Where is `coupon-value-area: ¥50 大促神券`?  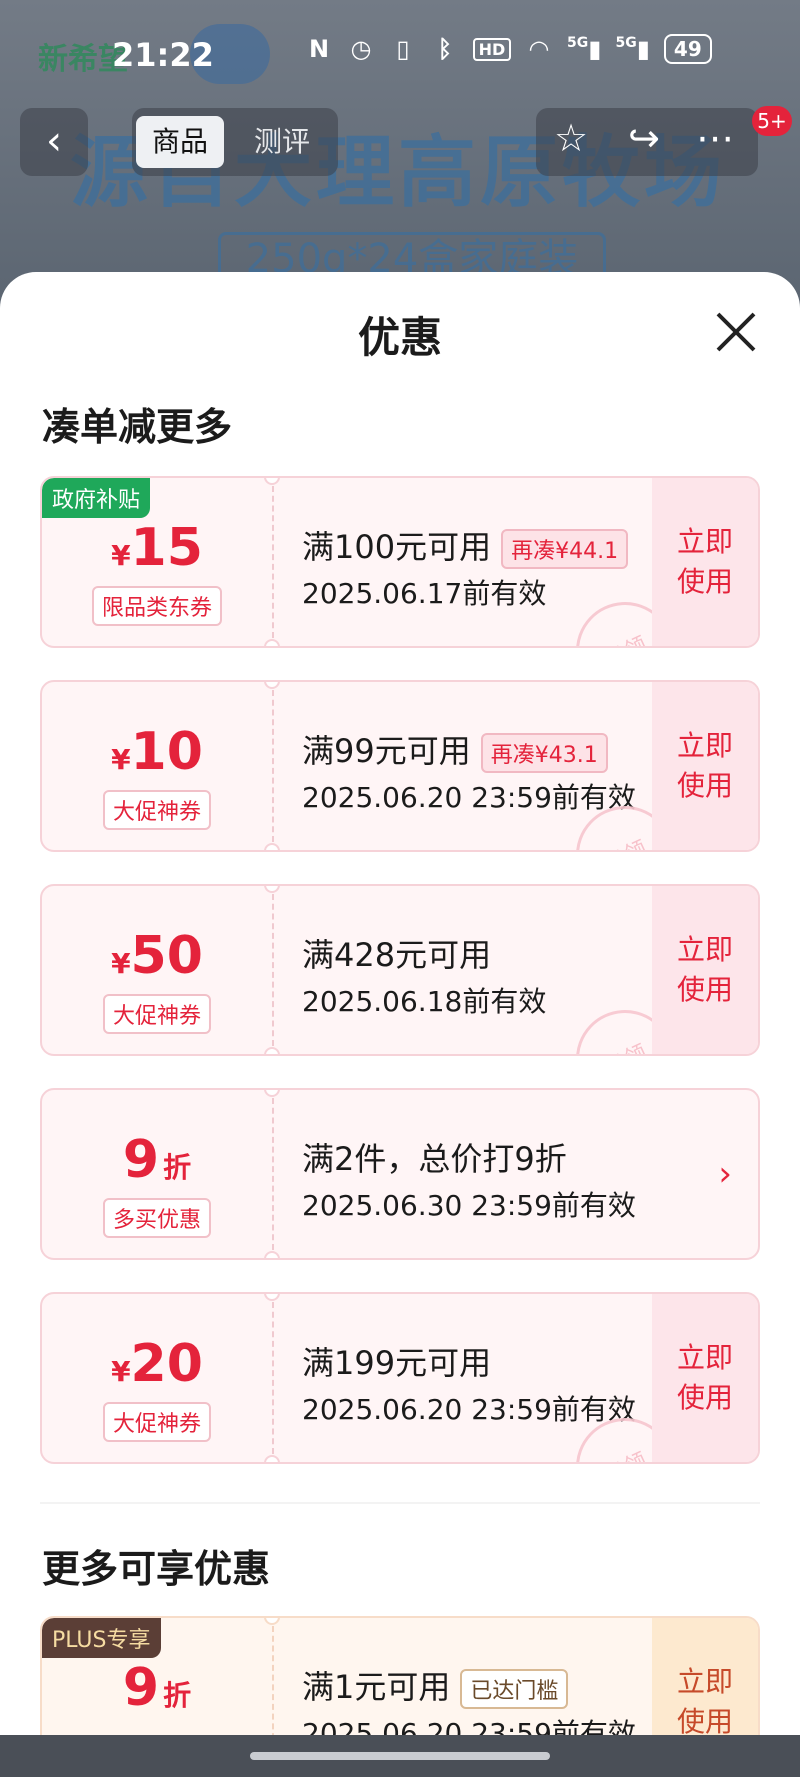
coupon-value-area: ¥50 大促神券 is located at coordinates (157, 970).